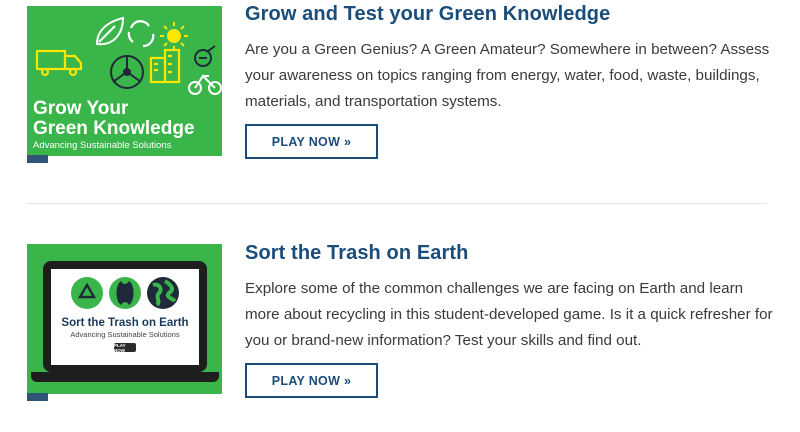 The height and width of the screenshot is (432, 800). I want to click on green-icons-illustration, so click(128, 55).